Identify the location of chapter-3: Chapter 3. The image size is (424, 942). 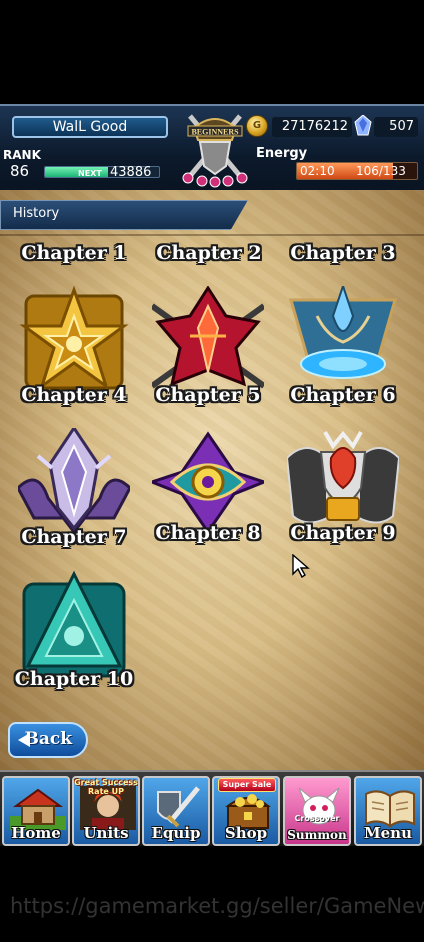
(343, 253).